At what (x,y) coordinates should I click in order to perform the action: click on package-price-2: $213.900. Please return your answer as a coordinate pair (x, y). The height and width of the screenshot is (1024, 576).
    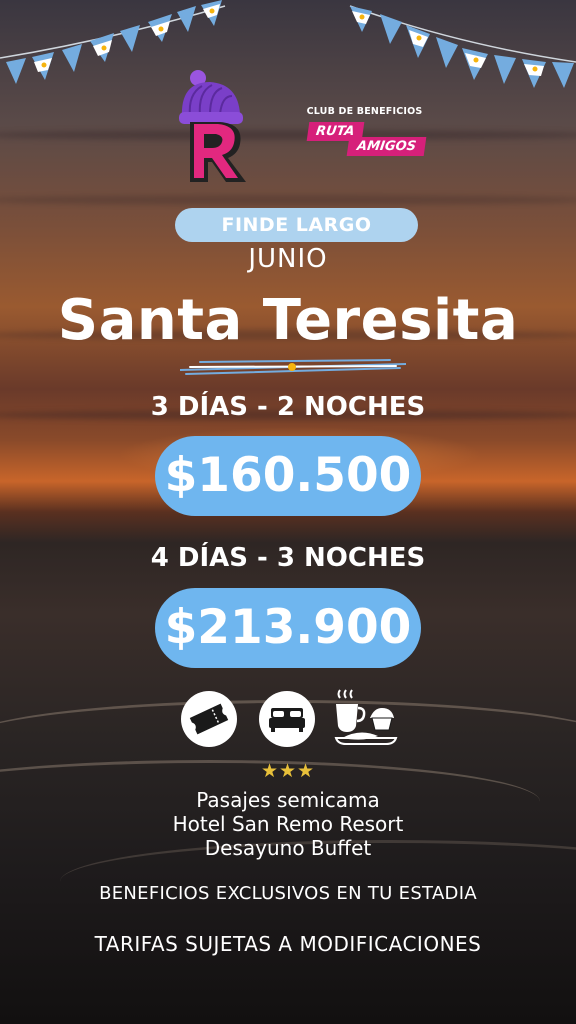
    Looking at the image, I should click on (288, 628).